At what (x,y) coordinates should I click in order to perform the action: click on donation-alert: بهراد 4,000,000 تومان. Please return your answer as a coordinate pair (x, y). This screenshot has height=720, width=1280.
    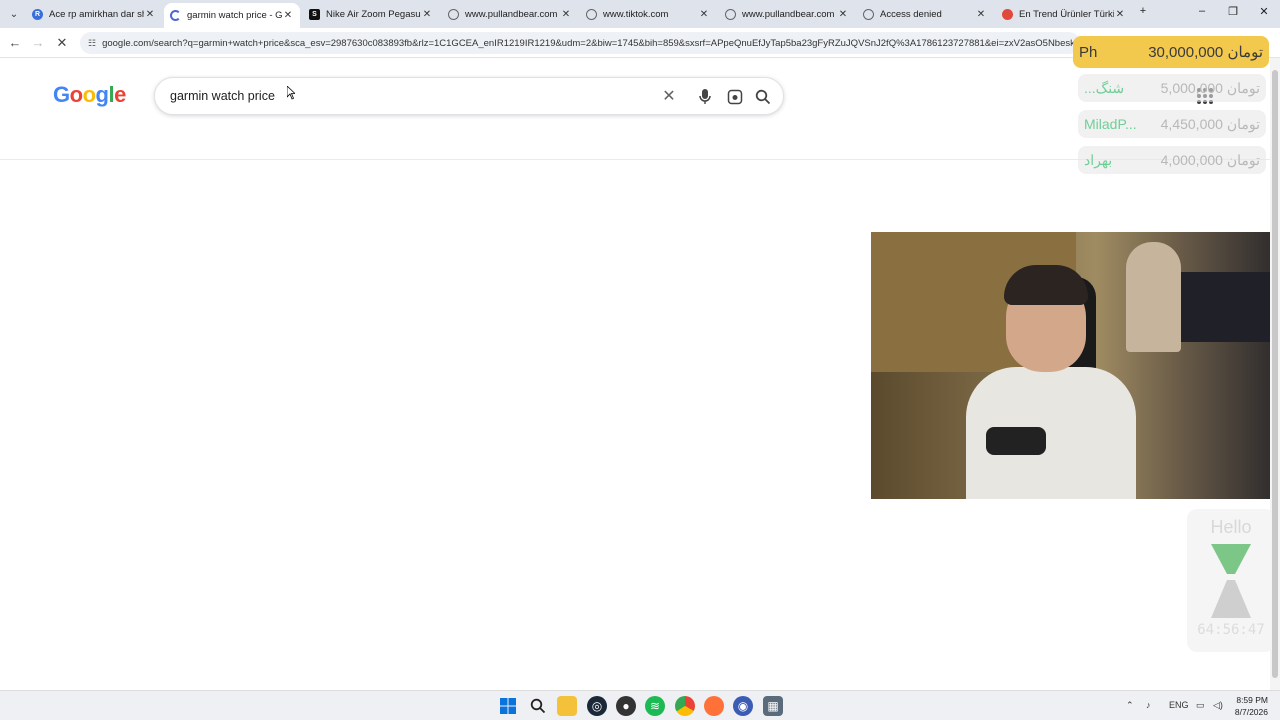
    Looking at the image, I should click on (1172, 160).